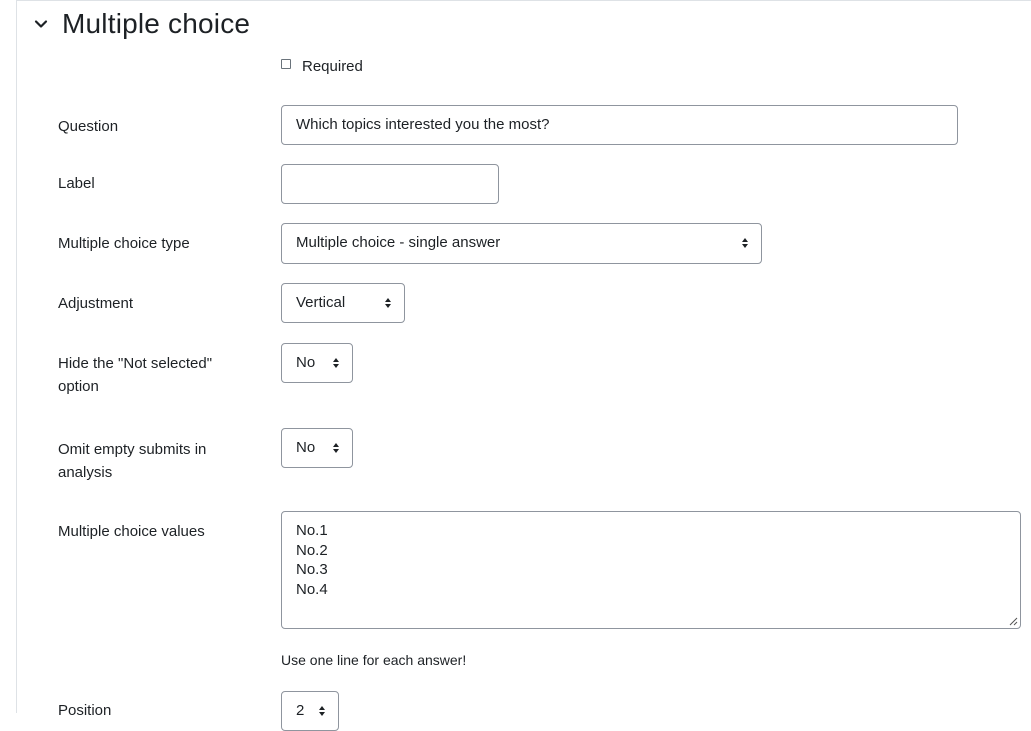 The width and height of the screenshot is (1031, 731). Describe the element at coordinates (300, 710) in the screenshot. I see `position-value: 2` at that location.